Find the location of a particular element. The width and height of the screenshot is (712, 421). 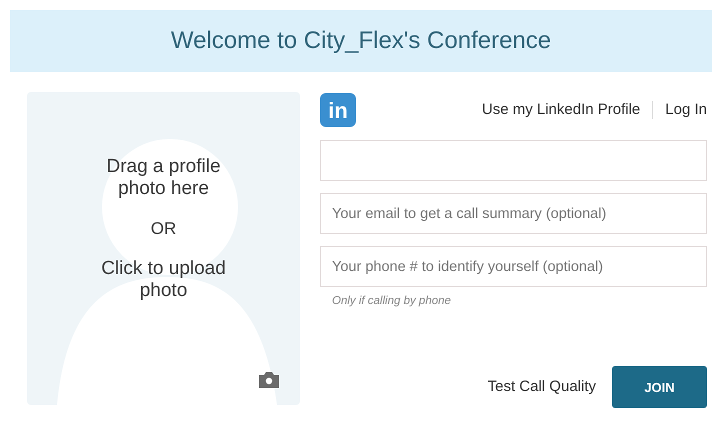

header-title: Welcome to City_Flex's Conference is located at coordinates (361, 41).